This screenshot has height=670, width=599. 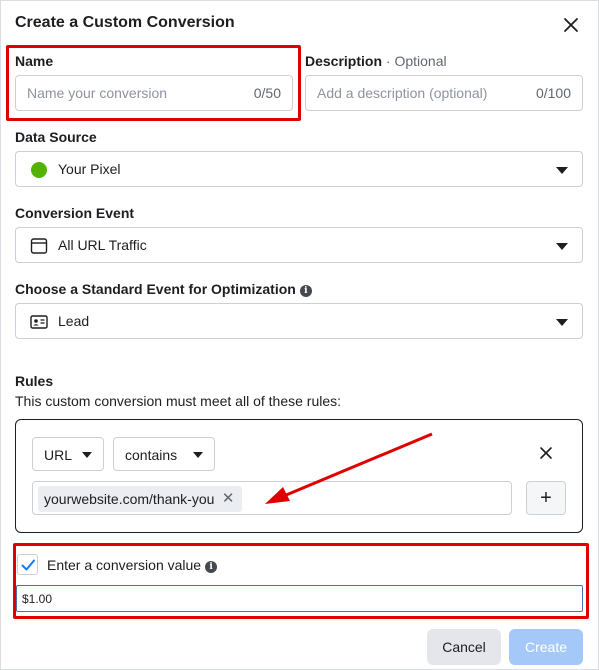 I want to click on cancel-button: Cancel, so click(x=464, y=647).